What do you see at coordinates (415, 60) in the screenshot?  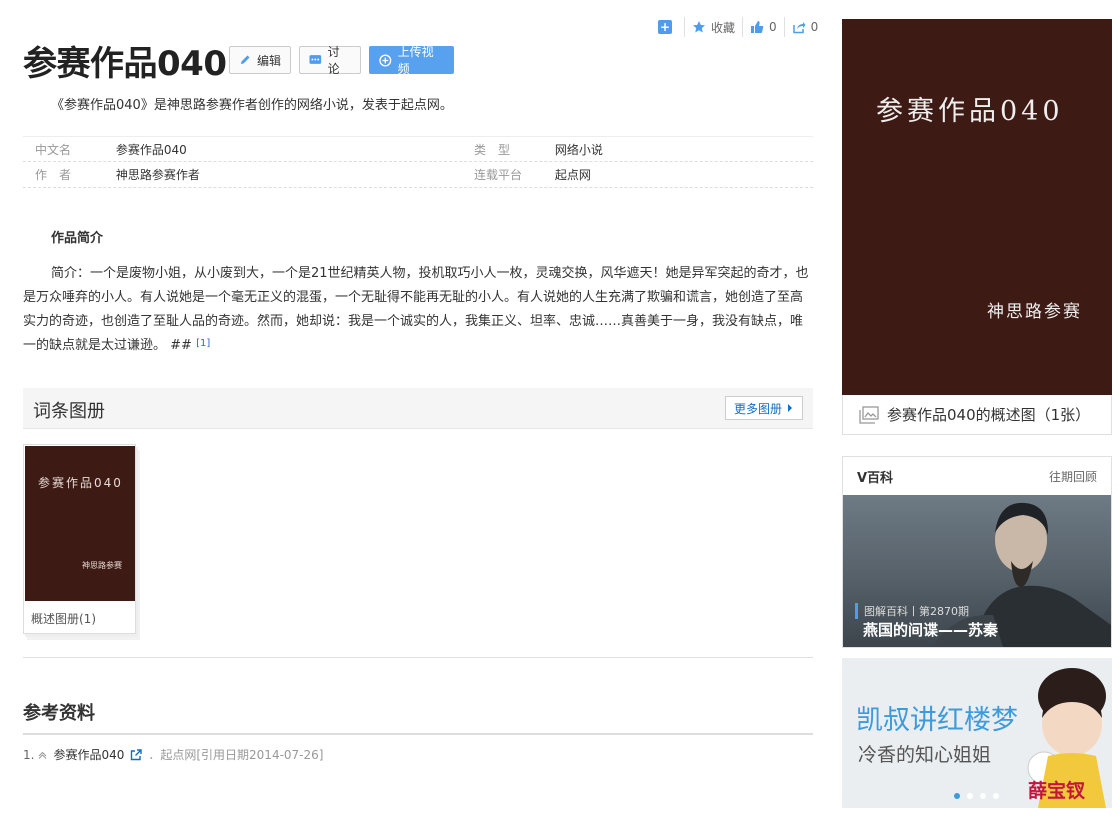 I see `upload-video-label: 上传视频` at bounding box center [415, 60].